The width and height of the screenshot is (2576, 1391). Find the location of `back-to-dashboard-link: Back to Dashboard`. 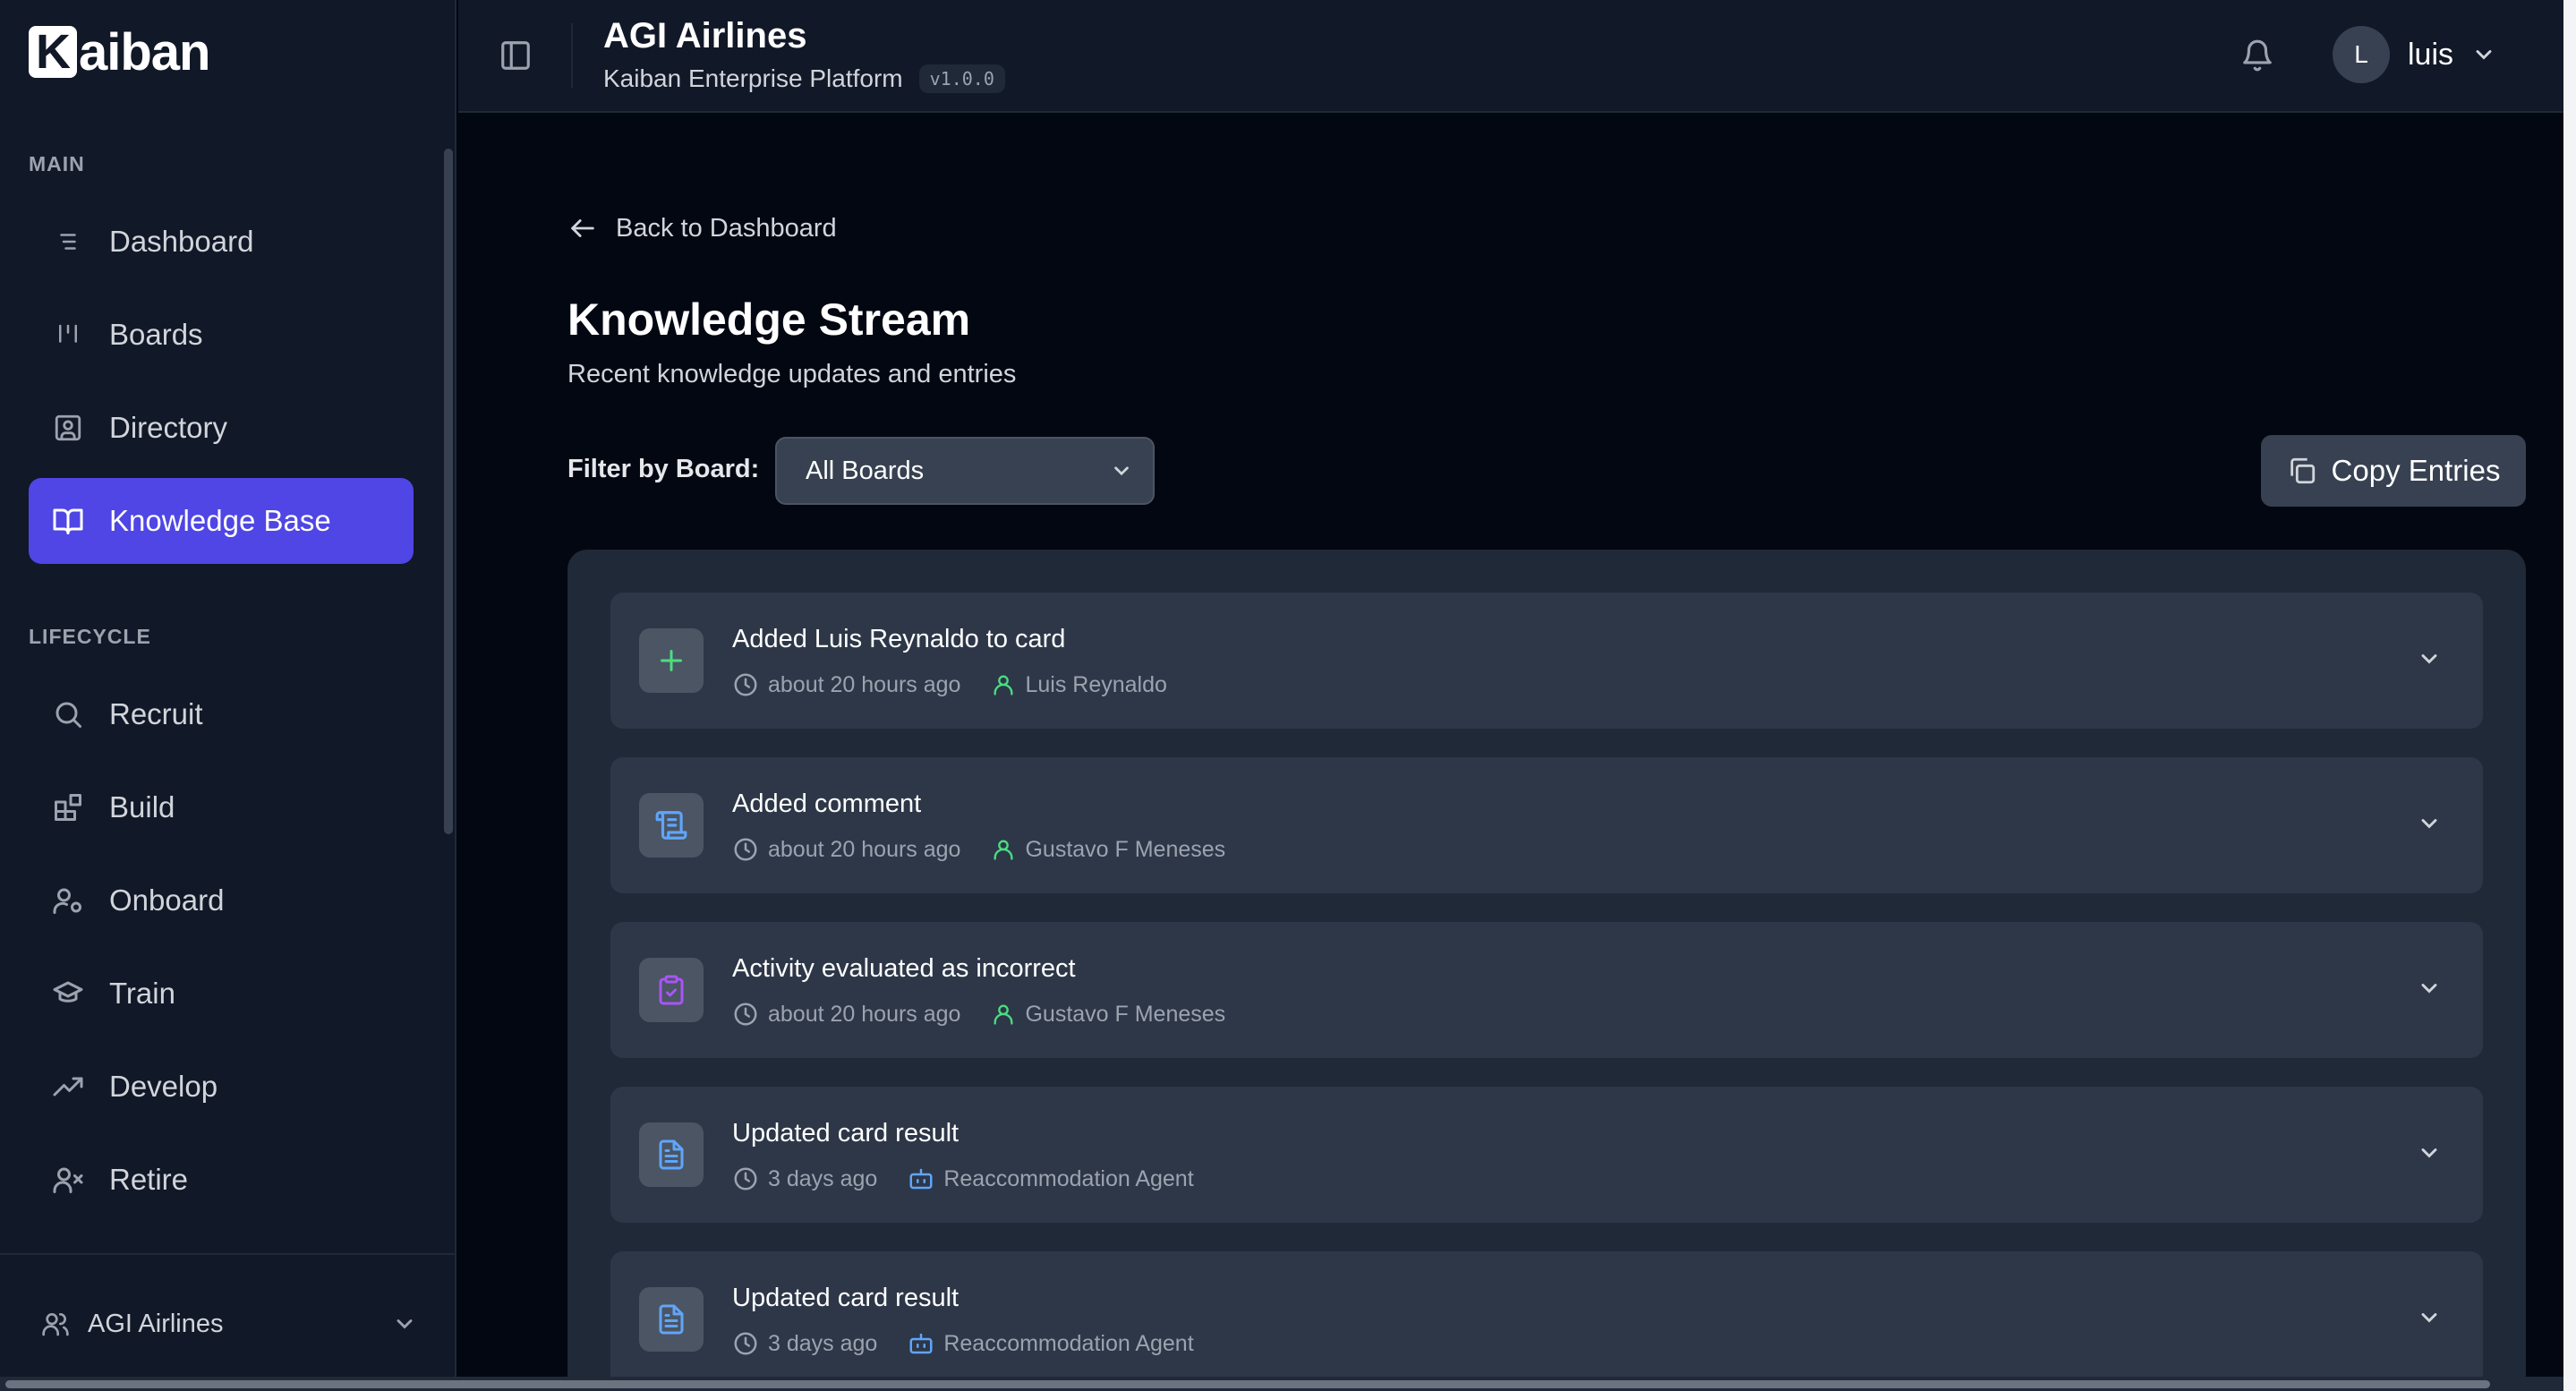

back-to-dashboard-link: Back to Dashboard is located at coordinates (702, 228).